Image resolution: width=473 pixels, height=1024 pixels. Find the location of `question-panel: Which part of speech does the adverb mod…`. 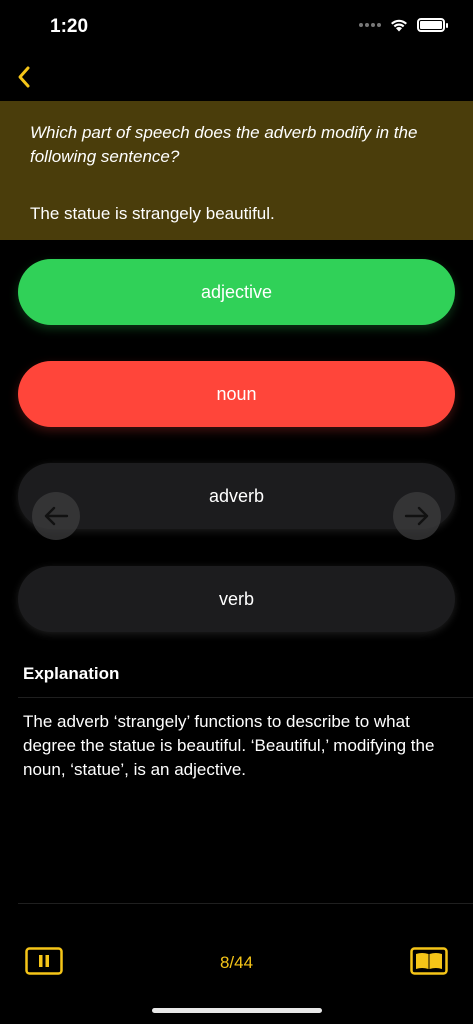

question-panel: Which part of speech does the adverb mod… is located at coordinates (236, 170).